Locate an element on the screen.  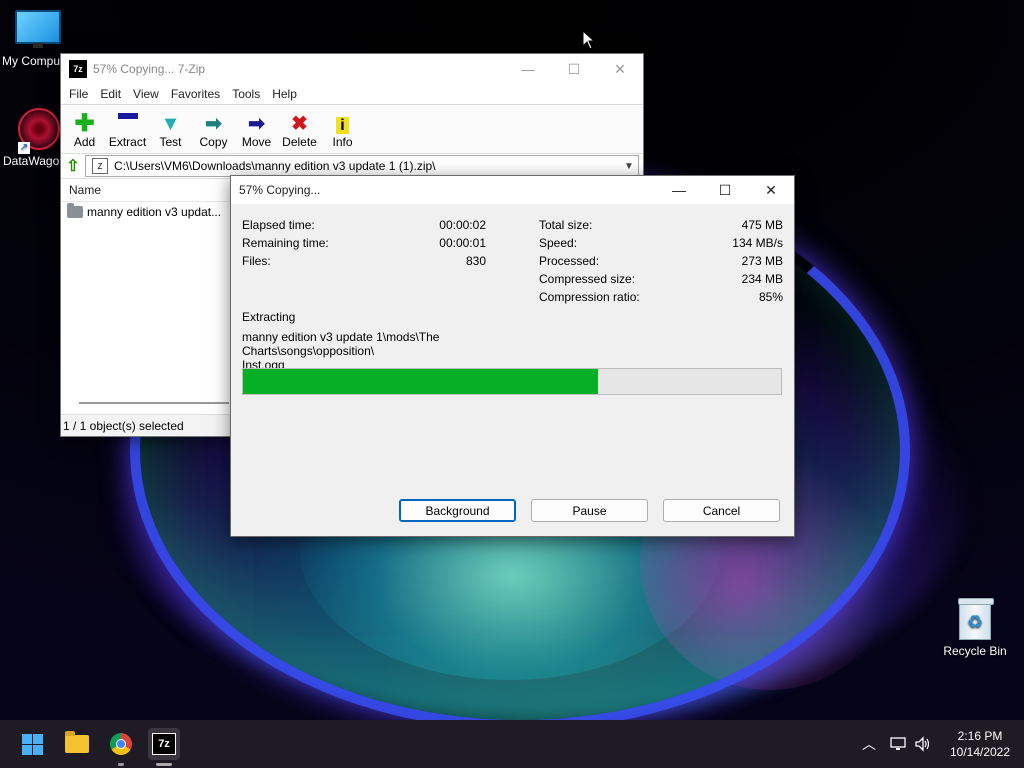
menu-tools: Tools is located at coordinates (246, 94).